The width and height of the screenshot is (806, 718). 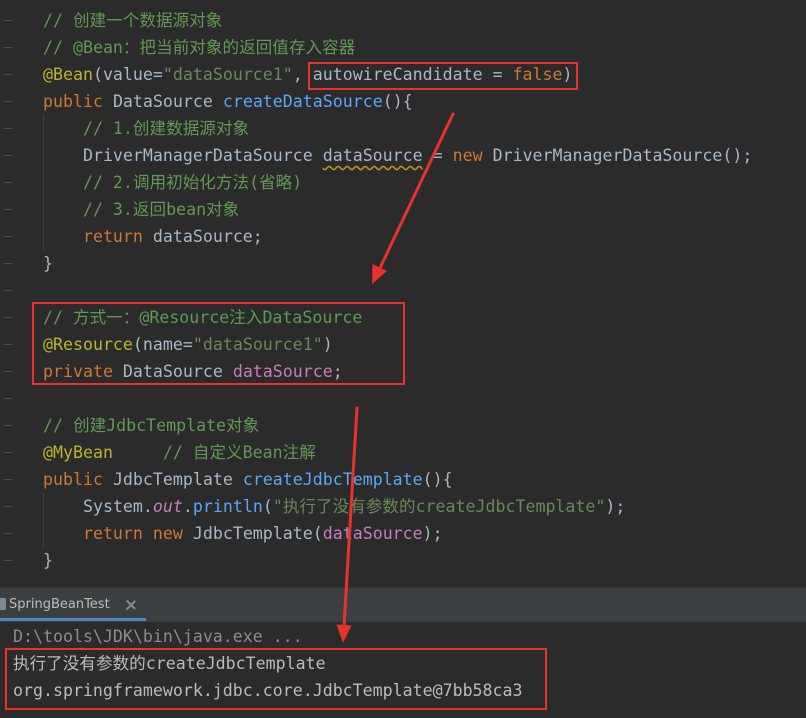 I want to click on code-line-2: // @Bean：把当前对象的返回值存入容器, so click(x=403, y=47).